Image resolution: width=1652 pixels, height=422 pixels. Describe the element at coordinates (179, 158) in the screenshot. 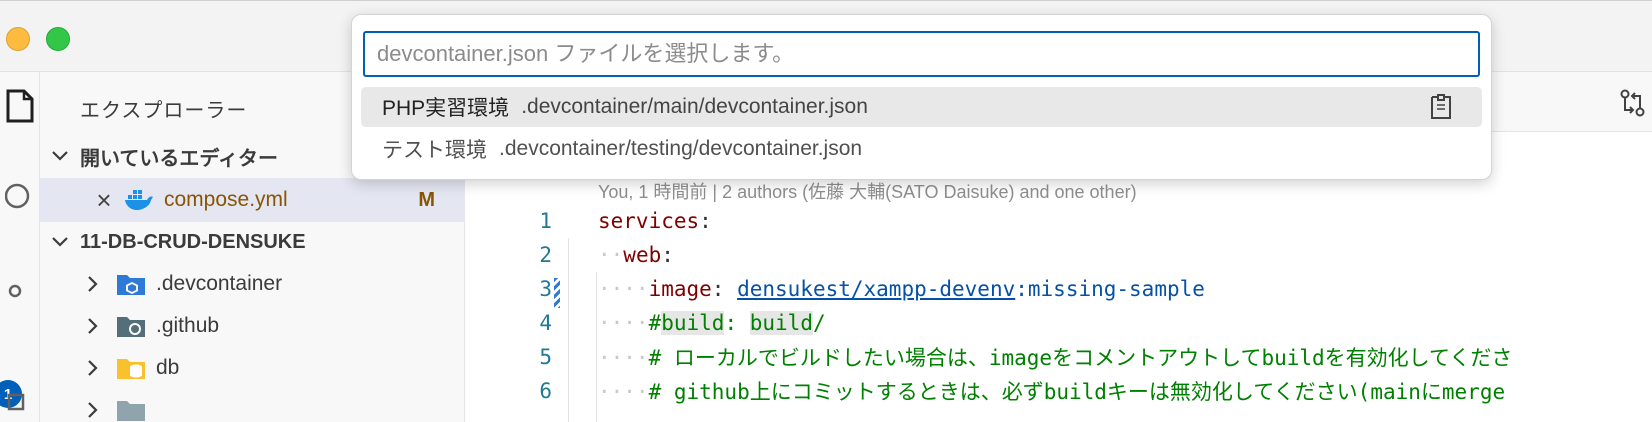

I see `open-editors-label: 開いているエディター` at that location.